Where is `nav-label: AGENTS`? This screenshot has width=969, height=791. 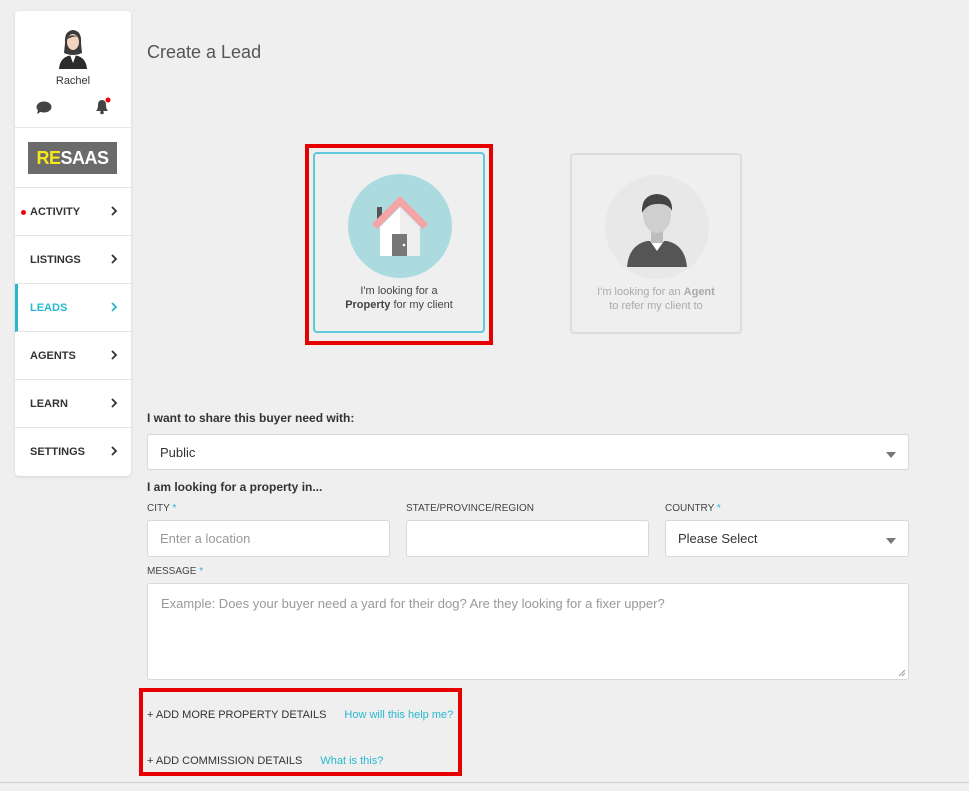
nav-label: AGENTS is located at coordinates (53, 355).